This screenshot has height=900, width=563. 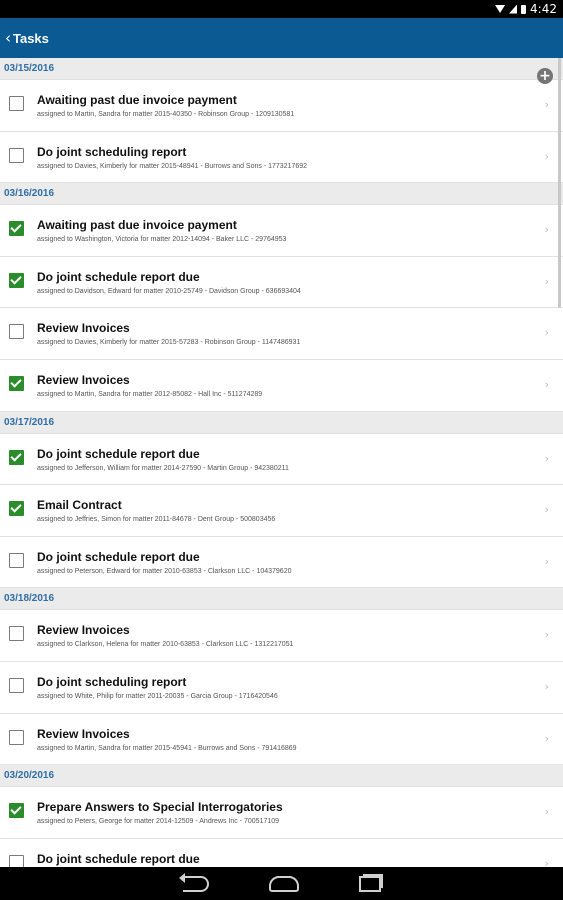 What do you see at coordinates (193, 882) in the screenshot?
I see `nav-back-icon` at bounding box center [193, 882].